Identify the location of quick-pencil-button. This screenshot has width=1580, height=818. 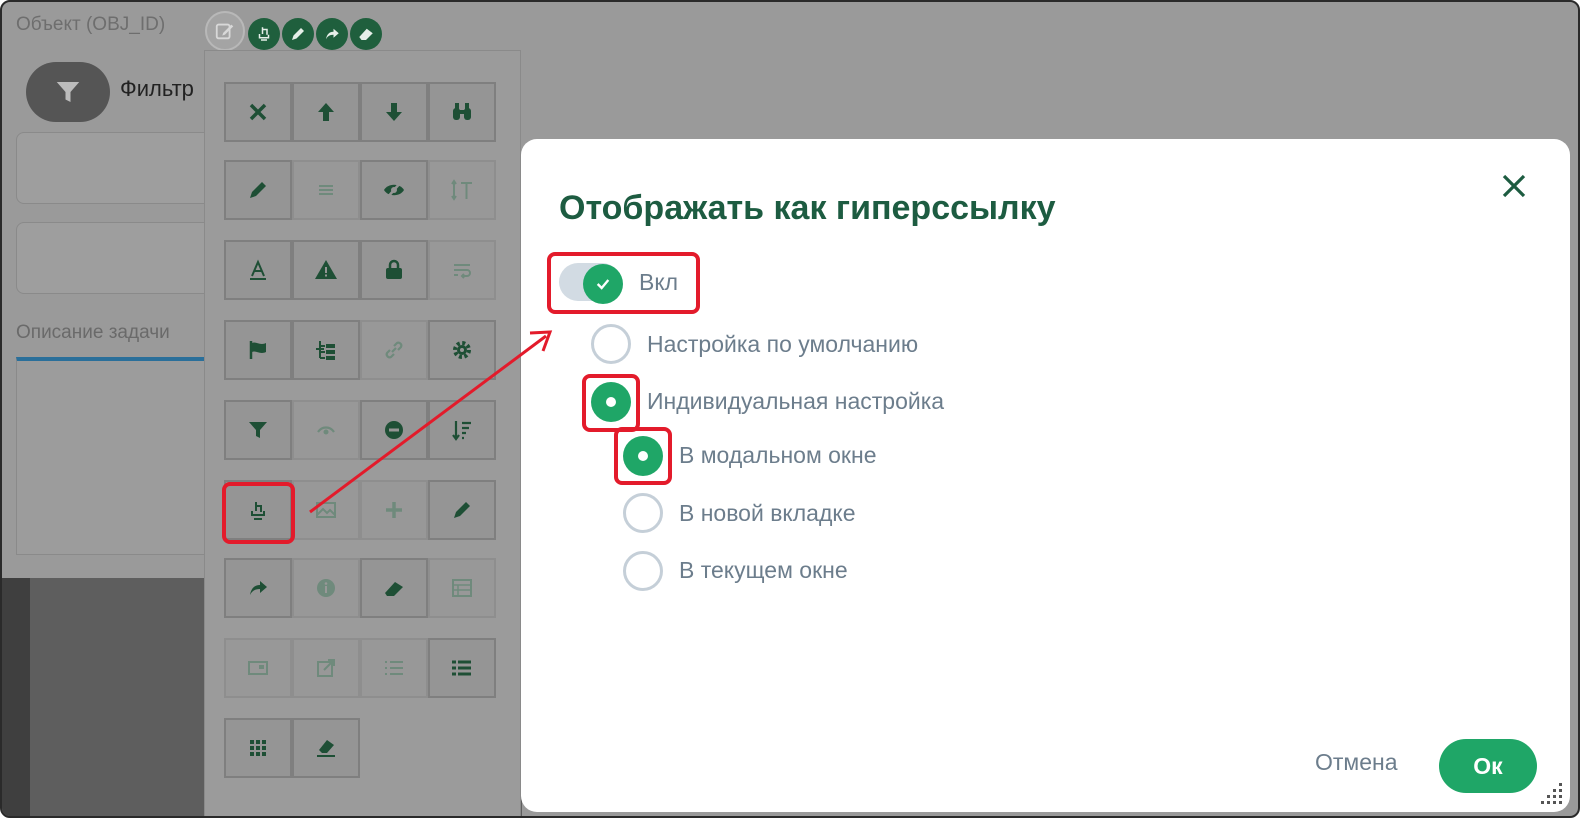
(298, 34).